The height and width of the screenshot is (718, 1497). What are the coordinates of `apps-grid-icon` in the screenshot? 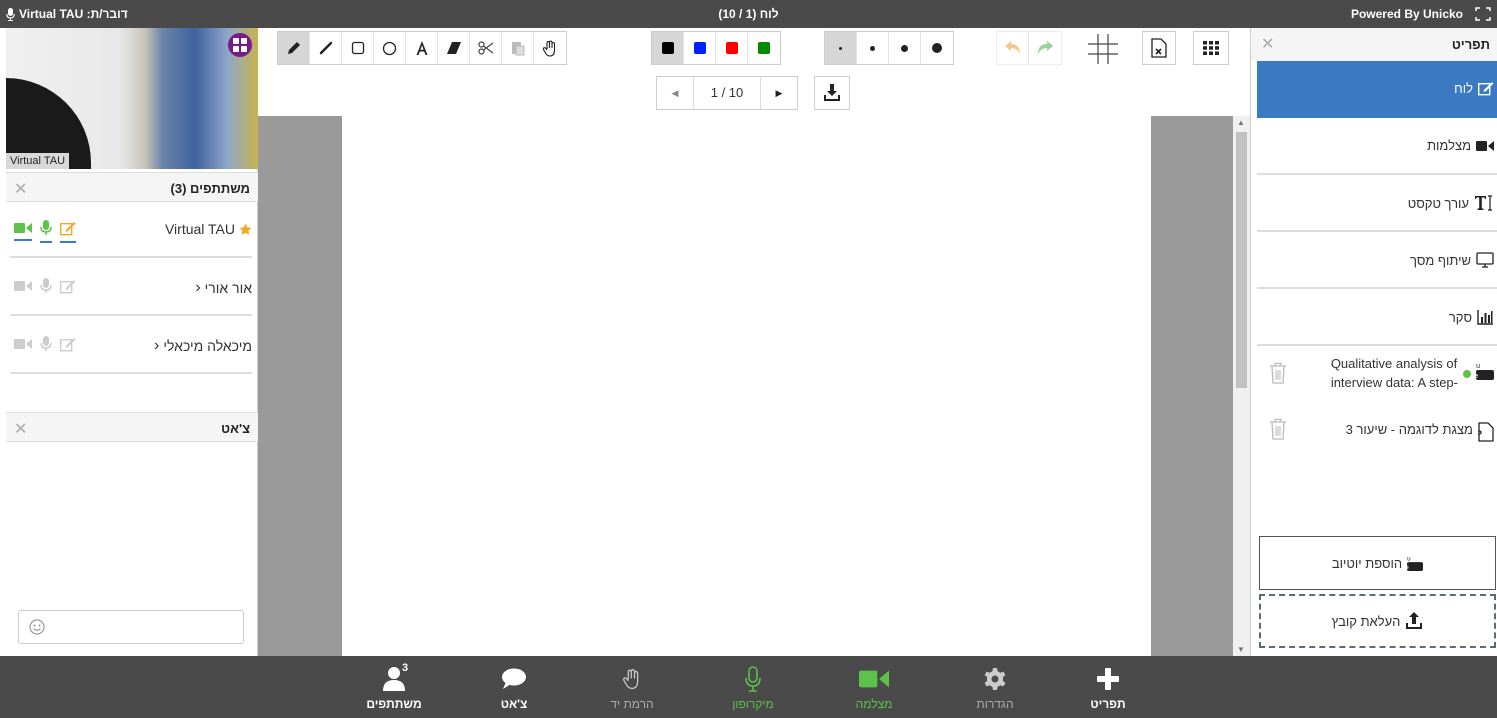 It's located at (1211, 48).